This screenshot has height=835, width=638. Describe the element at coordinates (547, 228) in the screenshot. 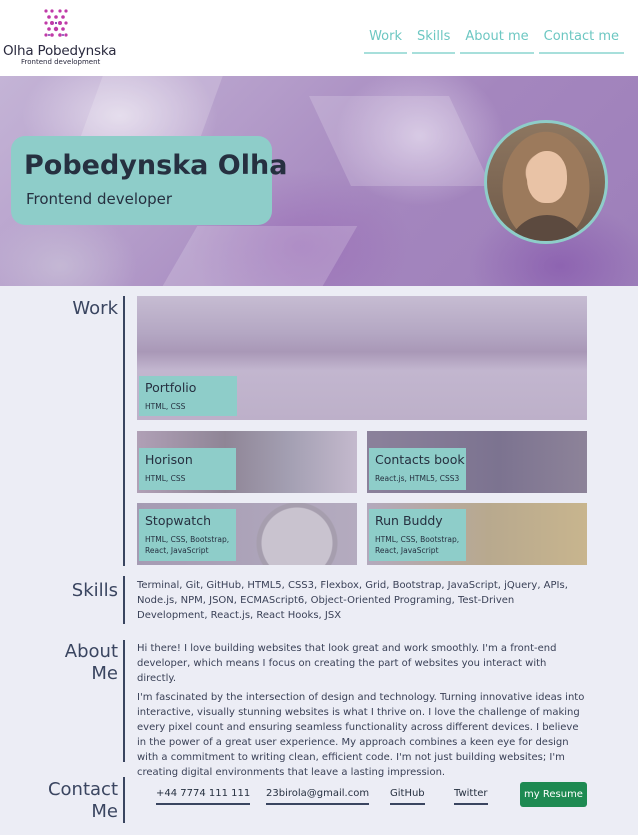

I see `avatar-shirt` at that location.